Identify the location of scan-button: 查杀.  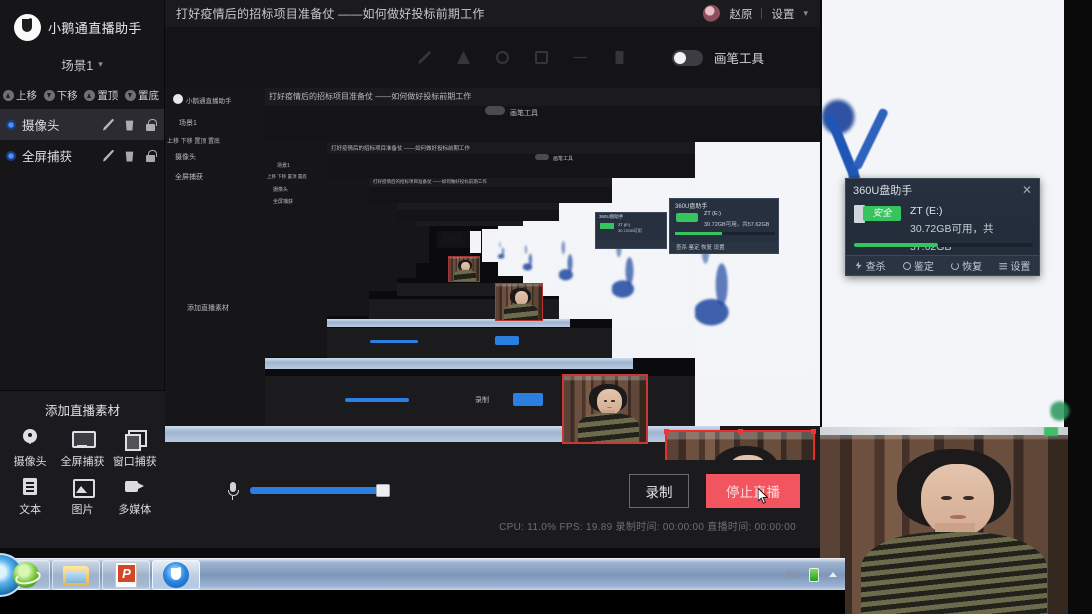
(870, 265).